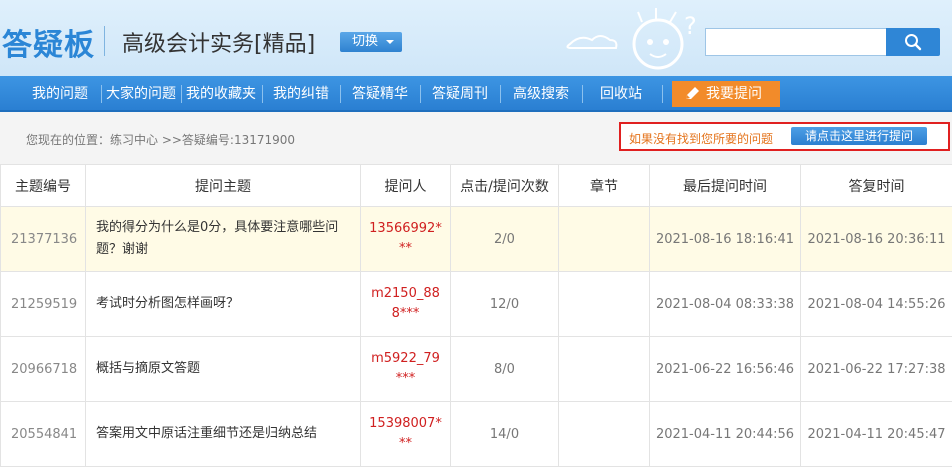 This screenshot has height=473, width=952. What do you see at coordinates (725, 369) in the screenshot?
I see `last-asked-time: 2021-06-22 16:56:46` at bounding box center [725, 369].